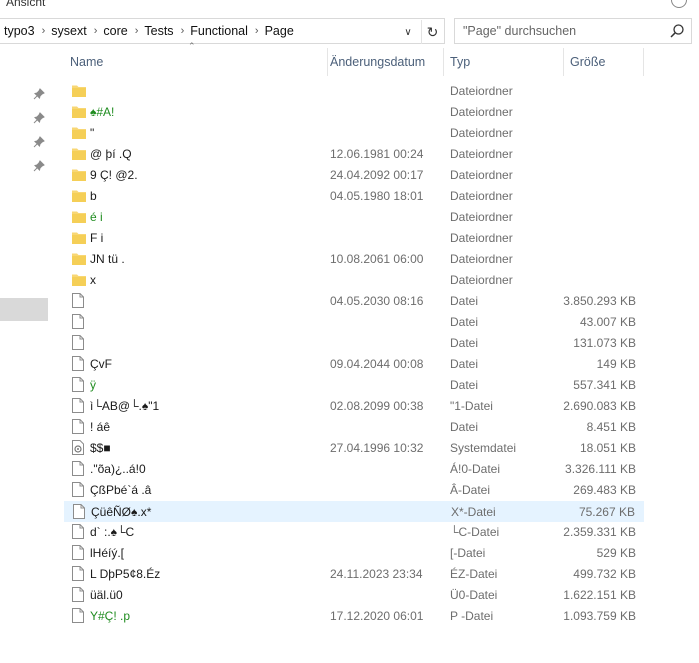 Image resolution: width=699 pixels, height=663 pixels. Describe the element at coordinates (616, 364) in the screenshot. I see `row-size: 149 KB` at that location.